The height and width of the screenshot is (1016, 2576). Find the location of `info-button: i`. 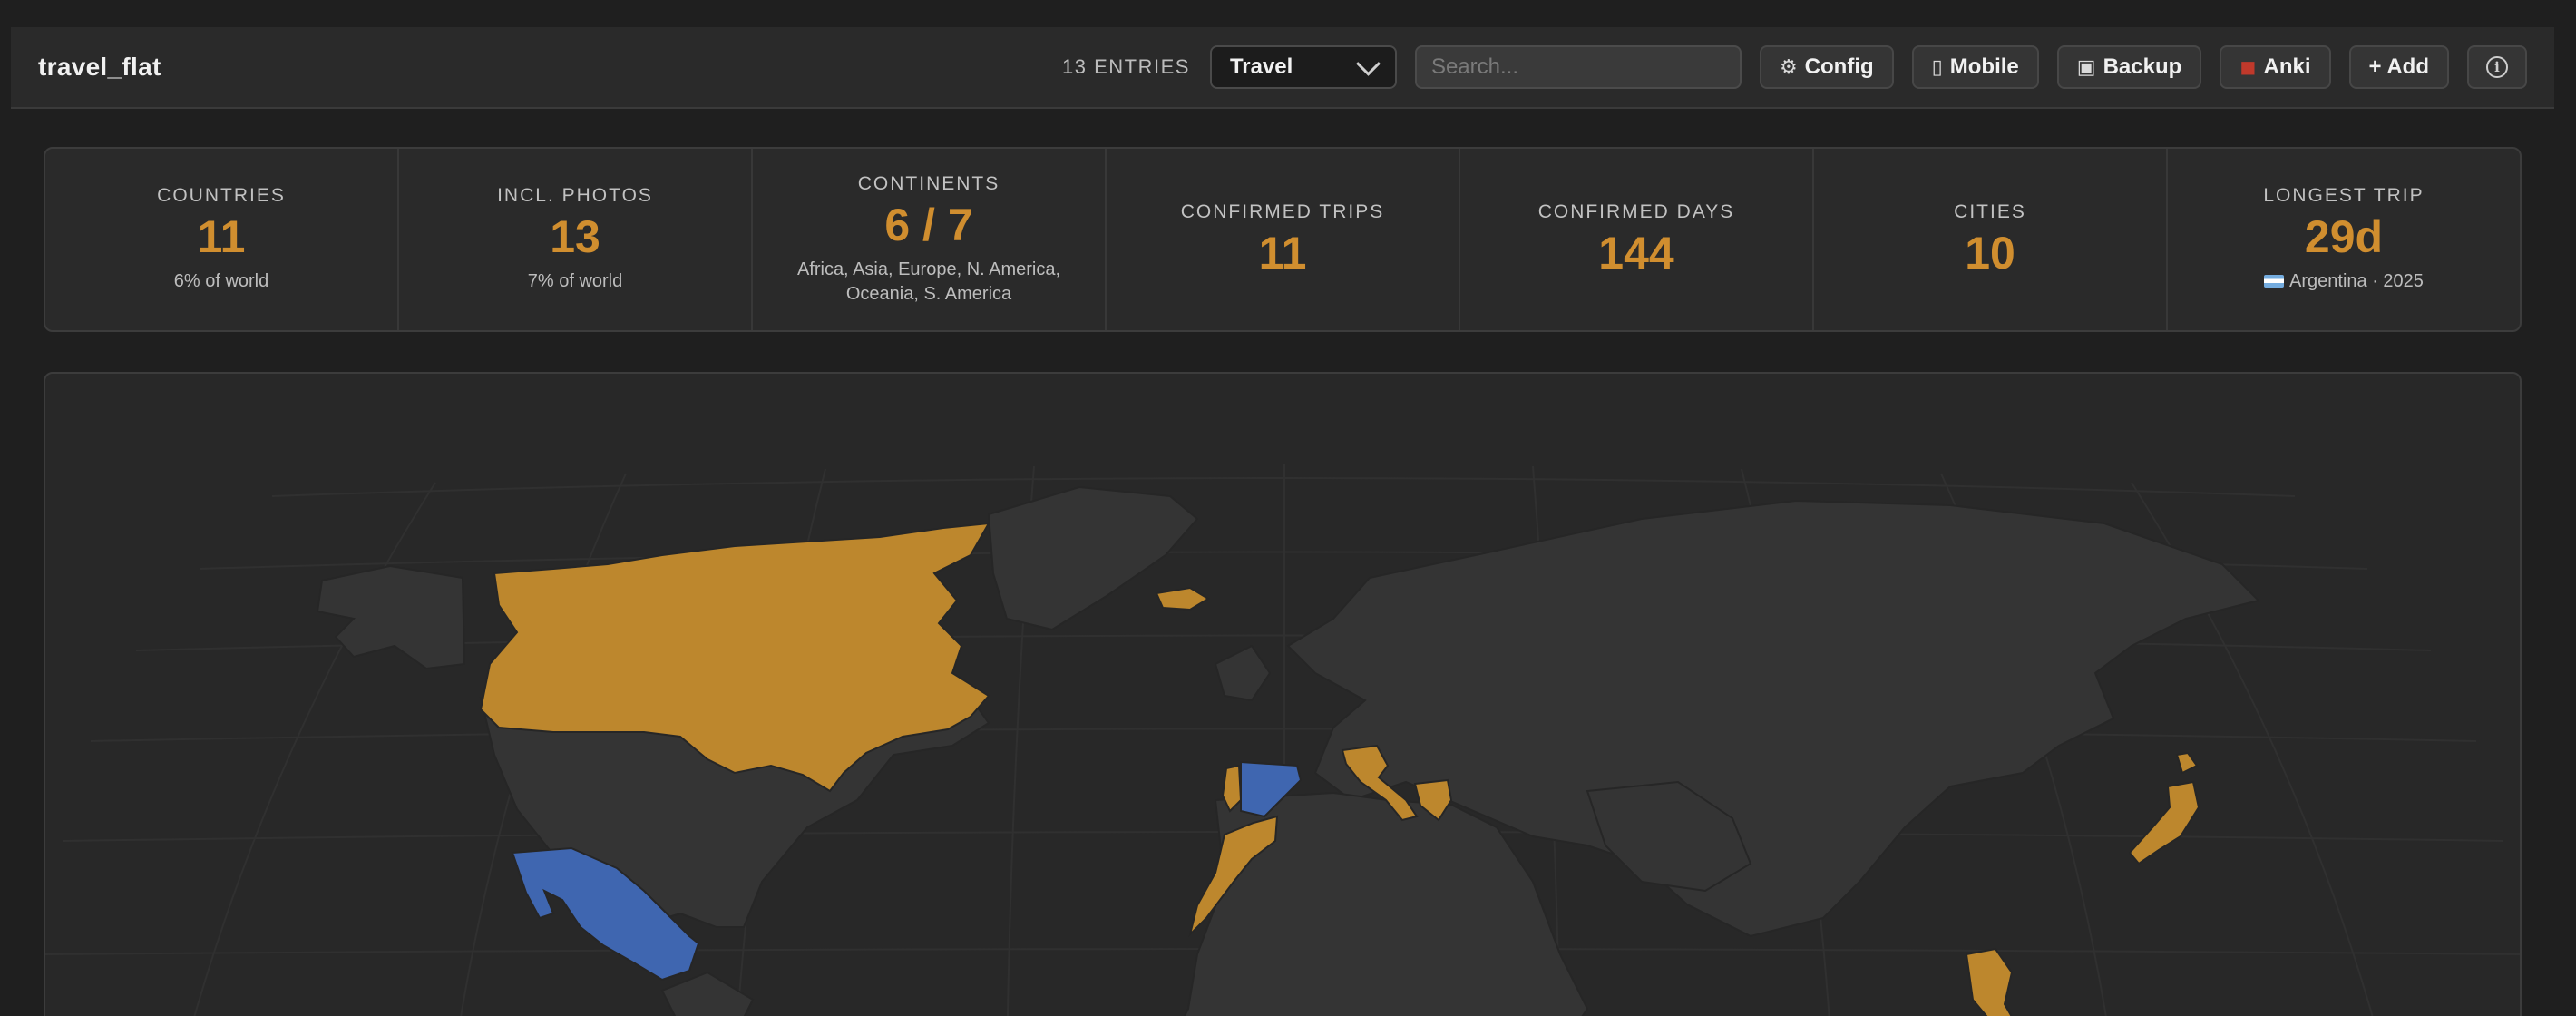

info-button: i is located at coordinates (2497, 67).